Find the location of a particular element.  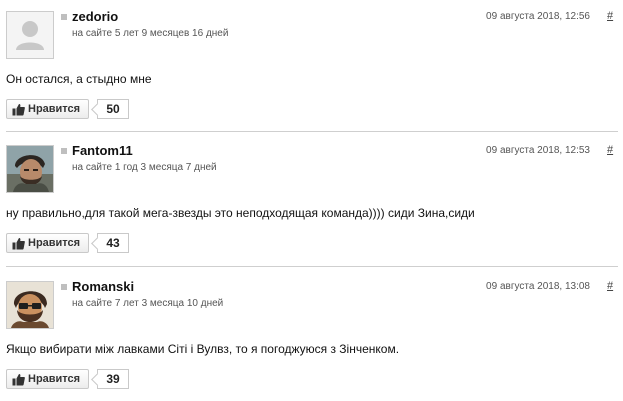

comment-timestamp: 09 августа 2018, 12:53 is located at coordinates (538, 150).